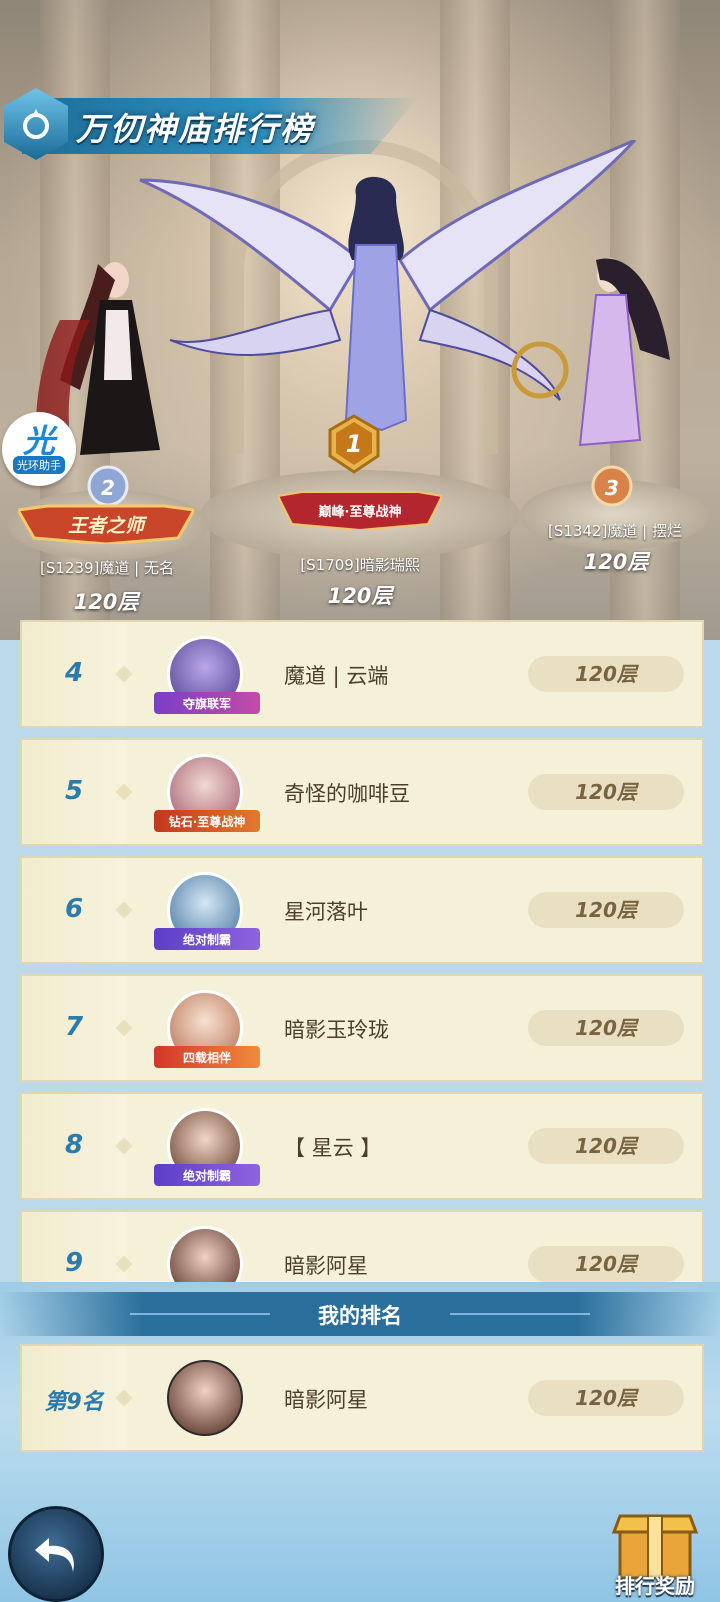  I want to click on third-place-figure, so click(590, 352).